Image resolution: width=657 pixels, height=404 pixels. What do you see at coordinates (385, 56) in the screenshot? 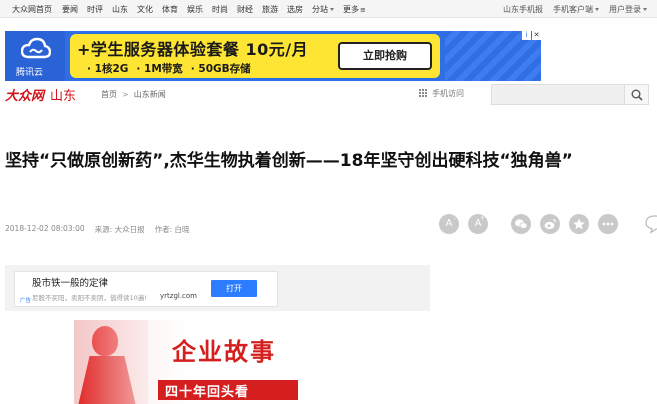
I see `ad-buy-button: 立即抢购` at bounding box center [385, 56].